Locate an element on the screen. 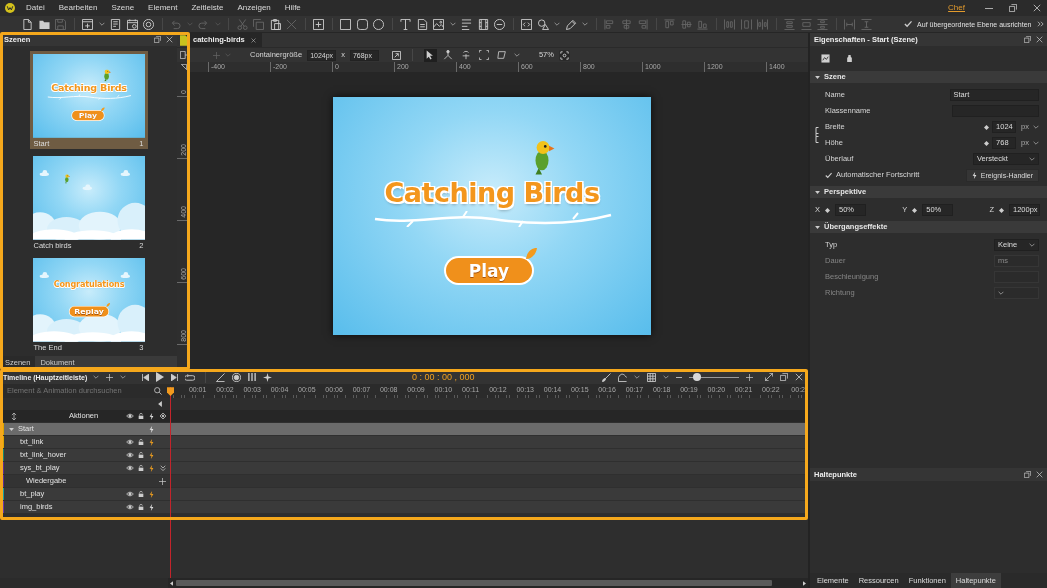 The width and height of the screenshot is (1047, 588). chevrons-icon is located at coordinates (1040, 24).